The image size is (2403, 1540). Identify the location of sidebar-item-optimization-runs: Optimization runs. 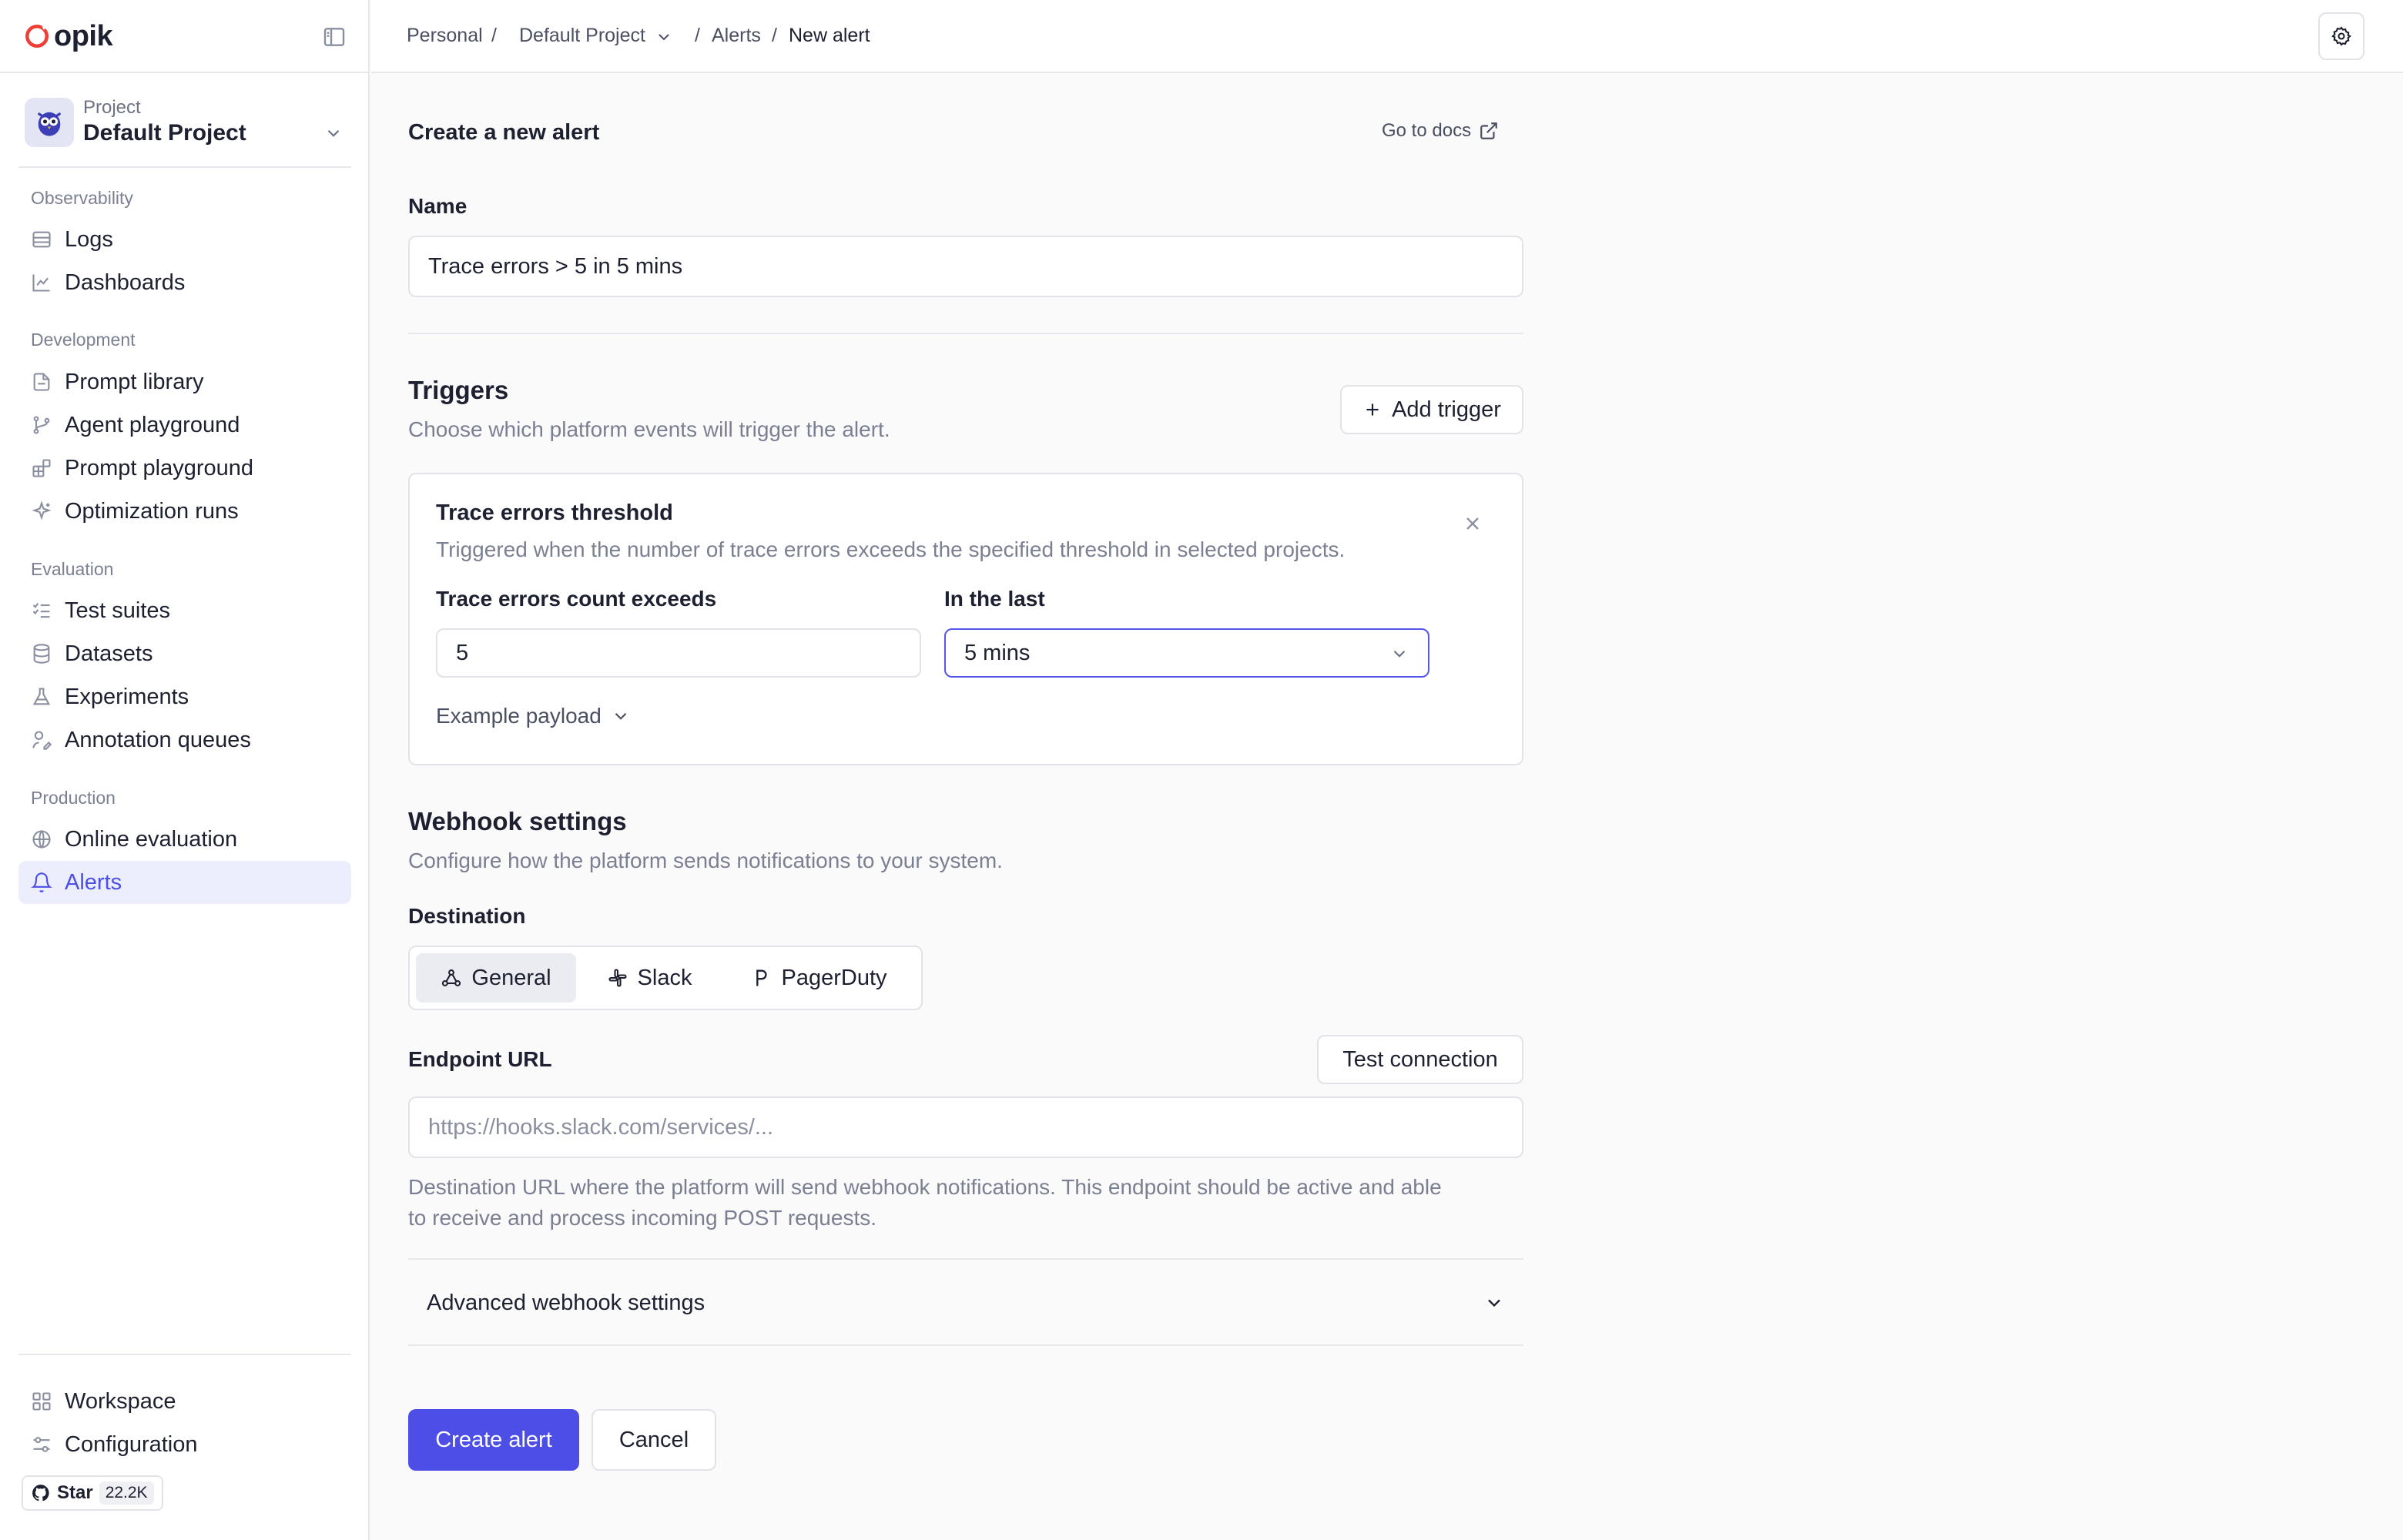
(185, 512).